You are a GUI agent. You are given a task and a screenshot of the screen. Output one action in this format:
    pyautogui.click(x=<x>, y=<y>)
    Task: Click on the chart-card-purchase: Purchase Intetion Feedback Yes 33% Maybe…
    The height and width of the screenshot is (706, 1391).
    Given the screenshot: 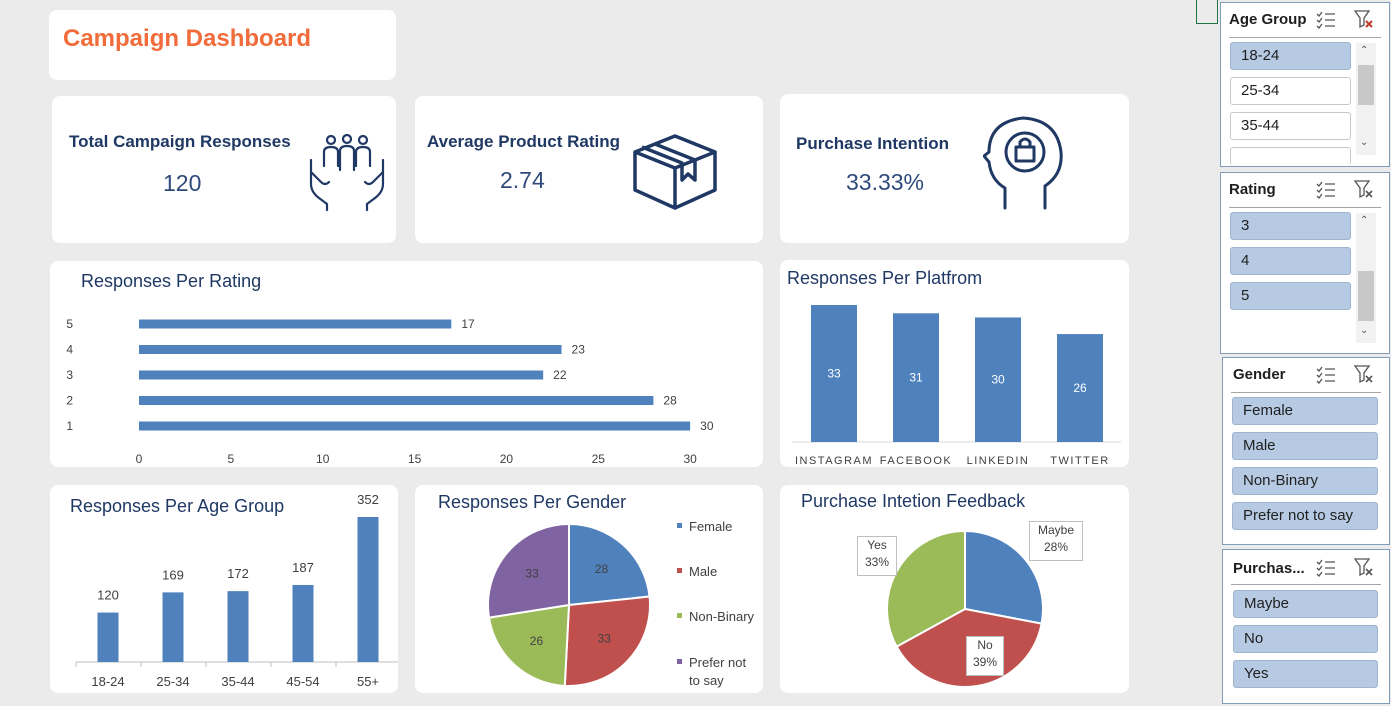 What is the action you would take?
    pyautogui.click(x=954, y=589)
    